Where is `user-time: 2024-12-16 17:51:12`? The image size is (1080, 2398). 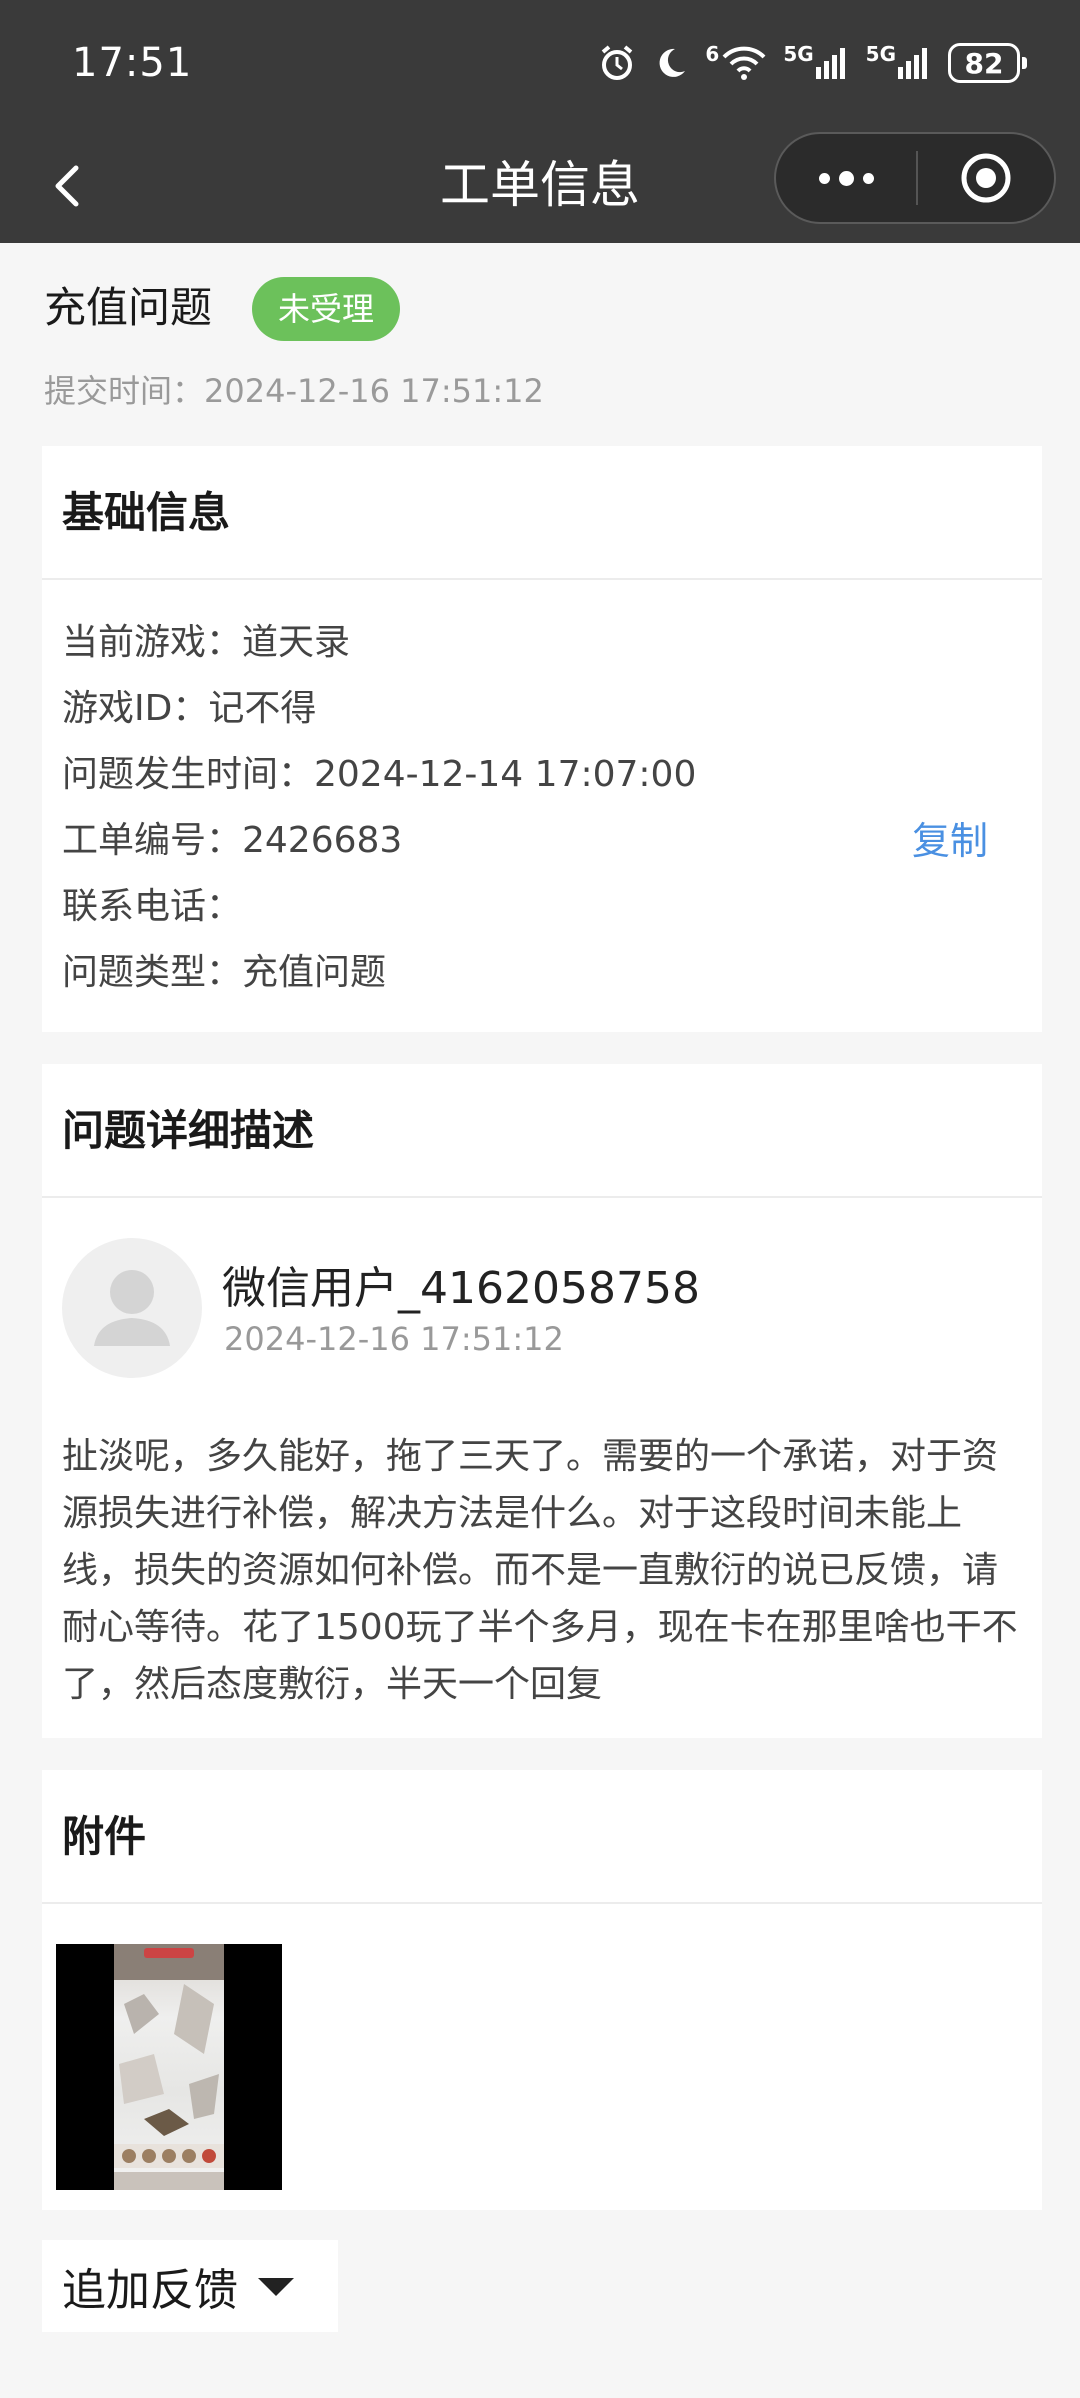 user-time: 2024-12-16 17:51:12 is located at coordinates (394, 1339).